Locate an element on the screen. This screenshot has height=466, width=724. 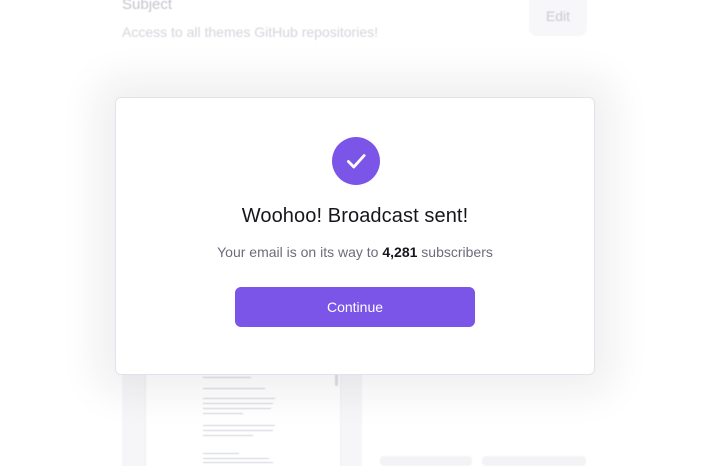
subscriber-count: 4,281 is located at coordinates (400, 252).